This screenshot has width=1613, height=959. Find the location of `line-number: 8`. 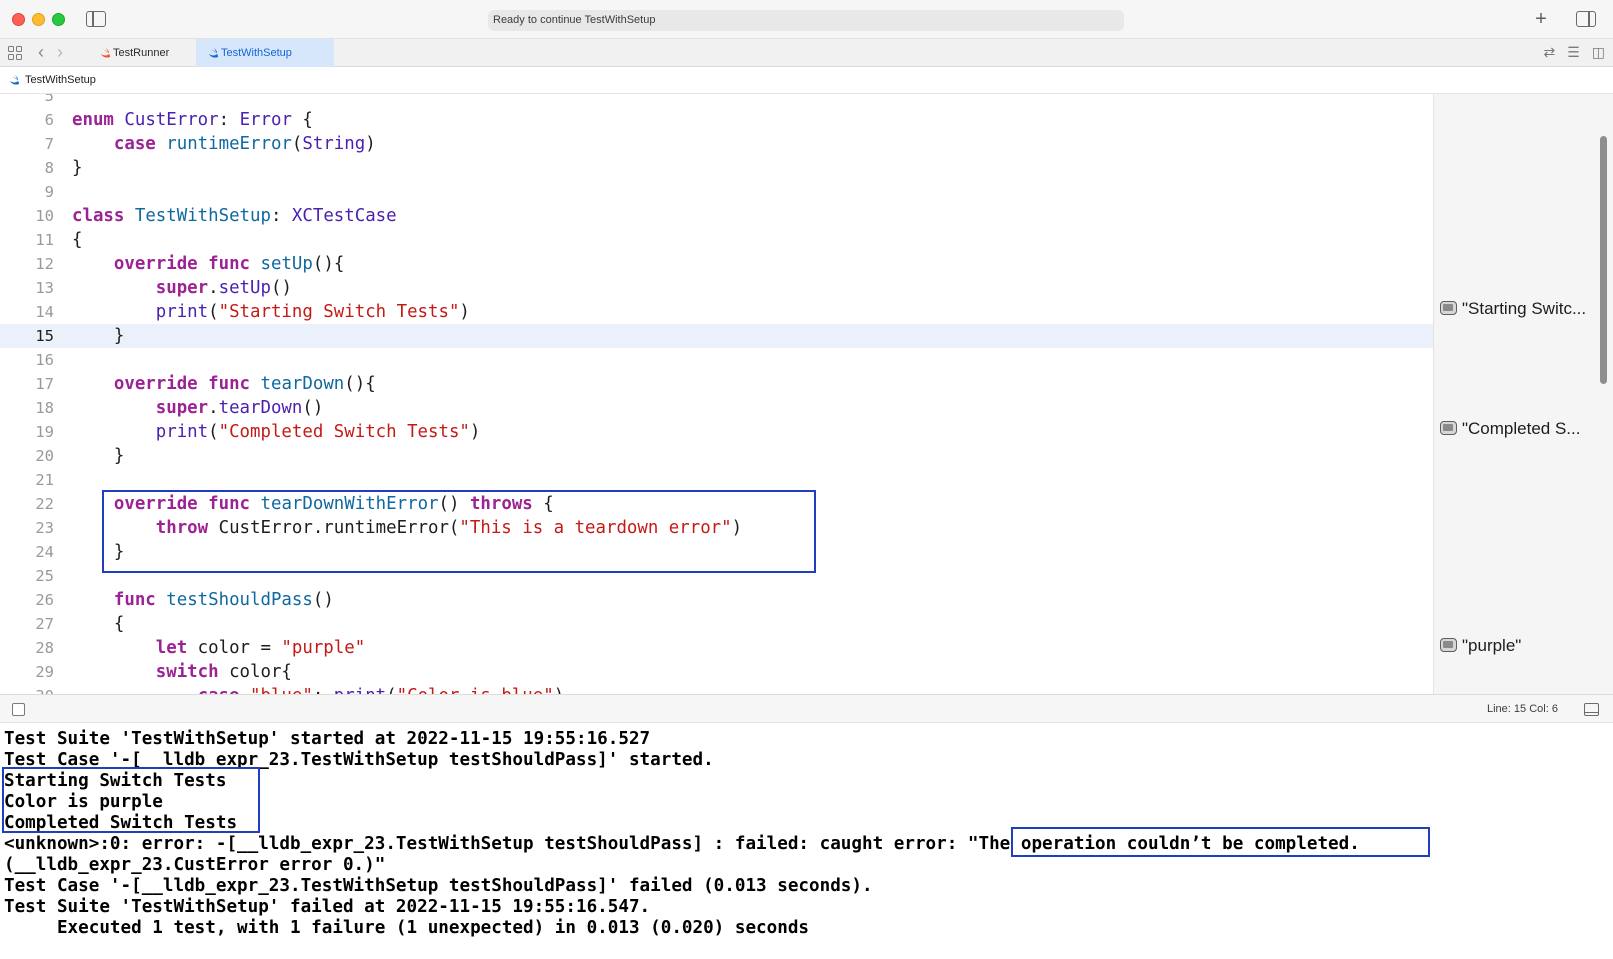

line-number: 8 is located at coordinates (27, 168).